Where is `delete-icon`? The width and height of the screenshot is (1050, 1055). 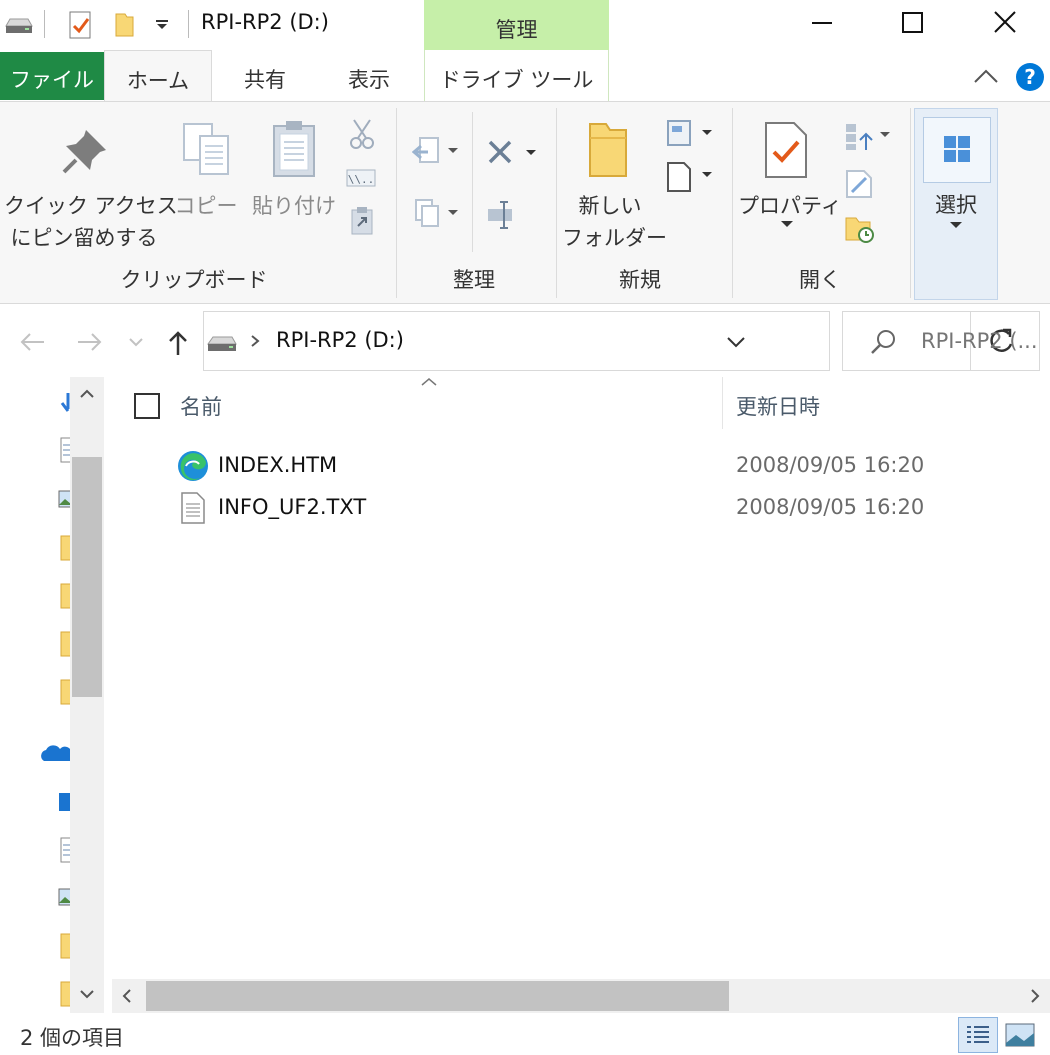
delete-icon is located at coordinates (513, 153).